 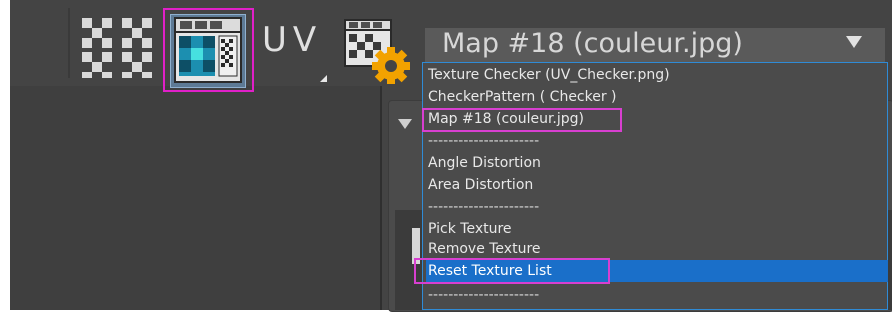 I want to click on checker-pattern-icon, so click(x=117, y=48).